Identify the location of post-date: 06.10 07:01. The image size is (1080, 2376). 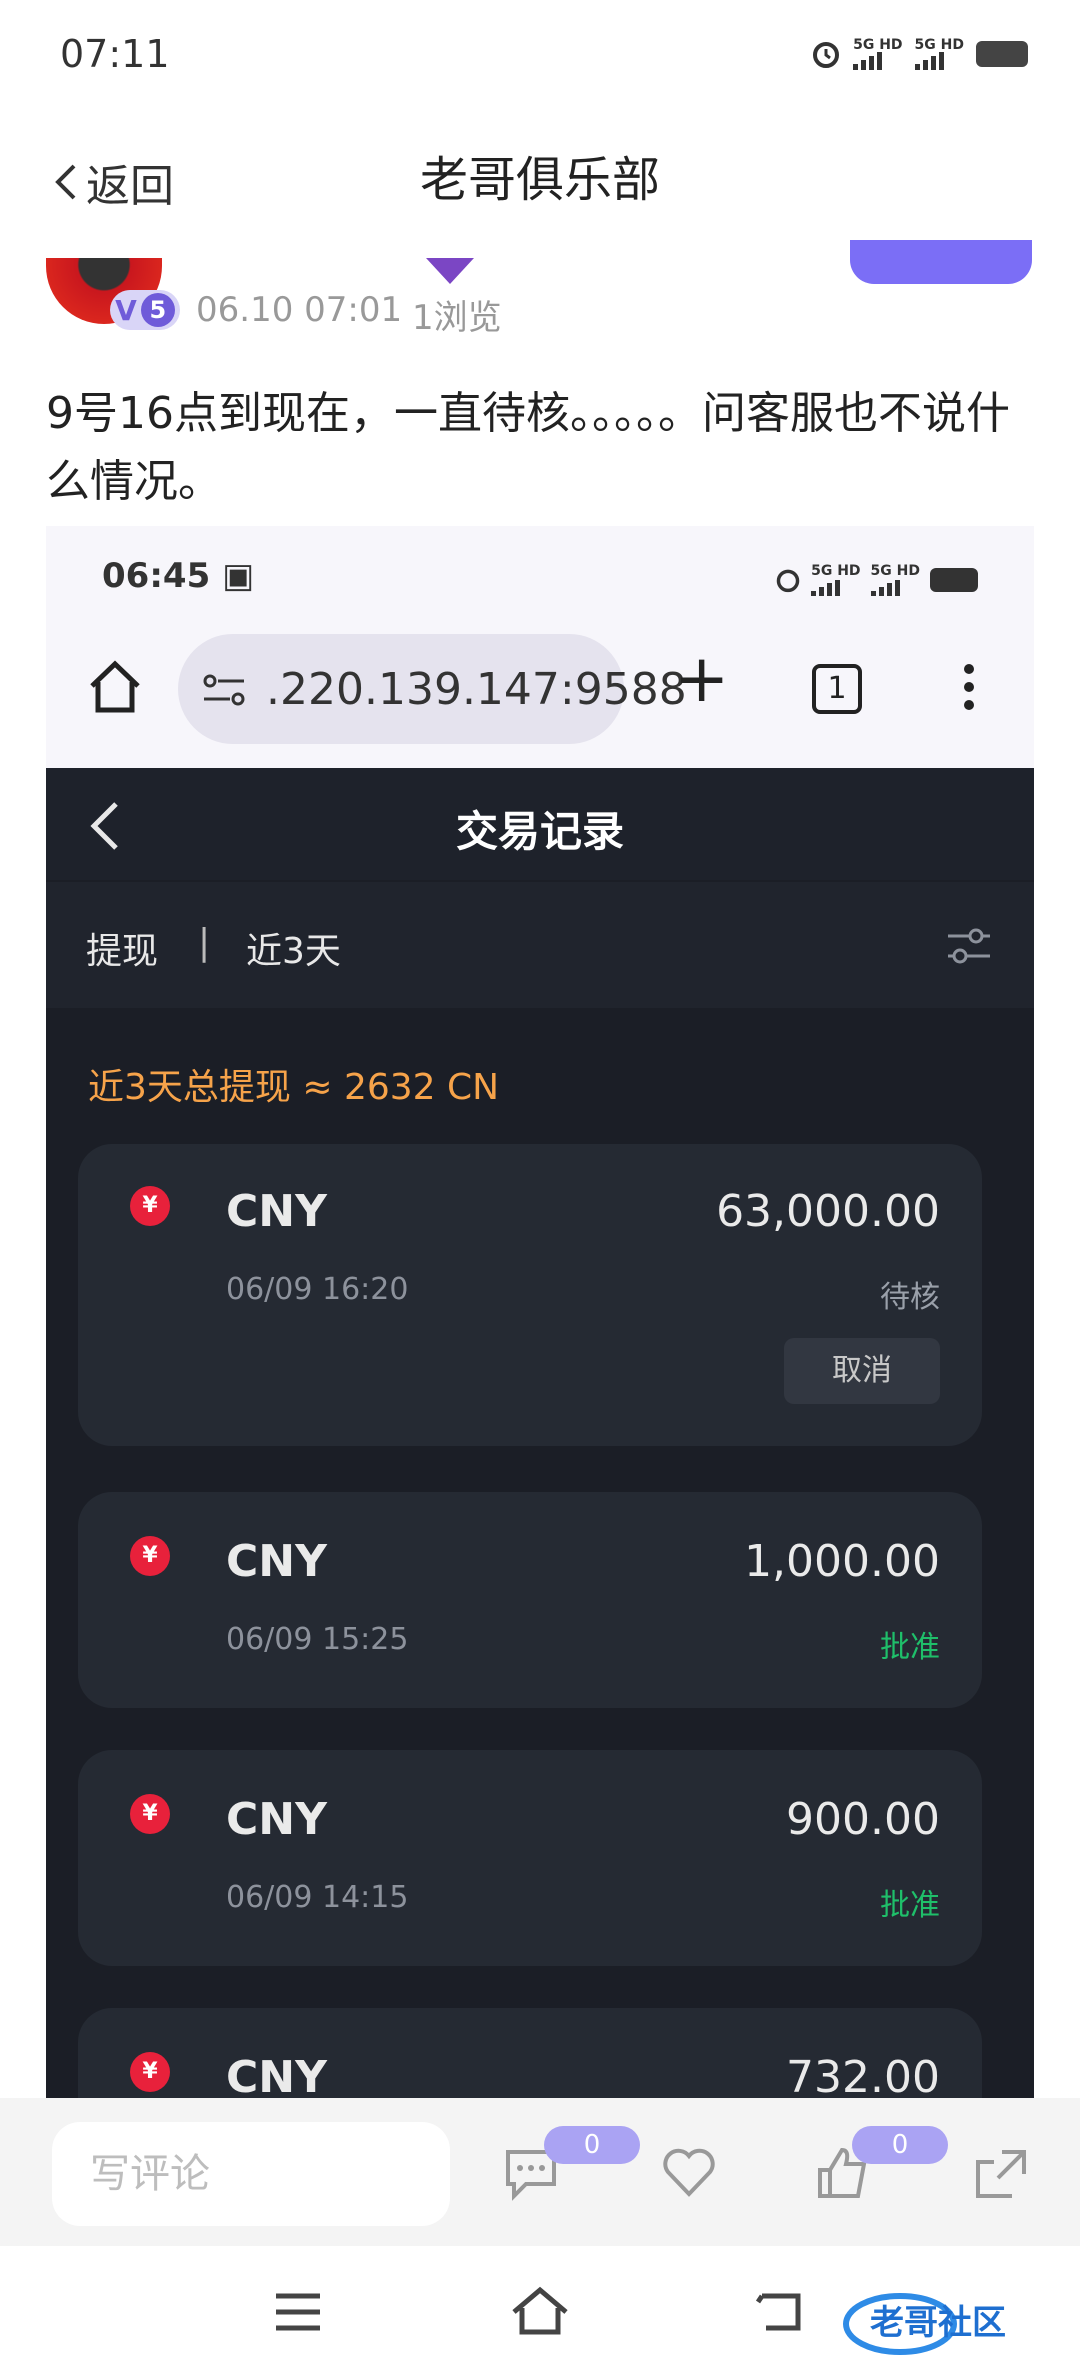
(299, 310).